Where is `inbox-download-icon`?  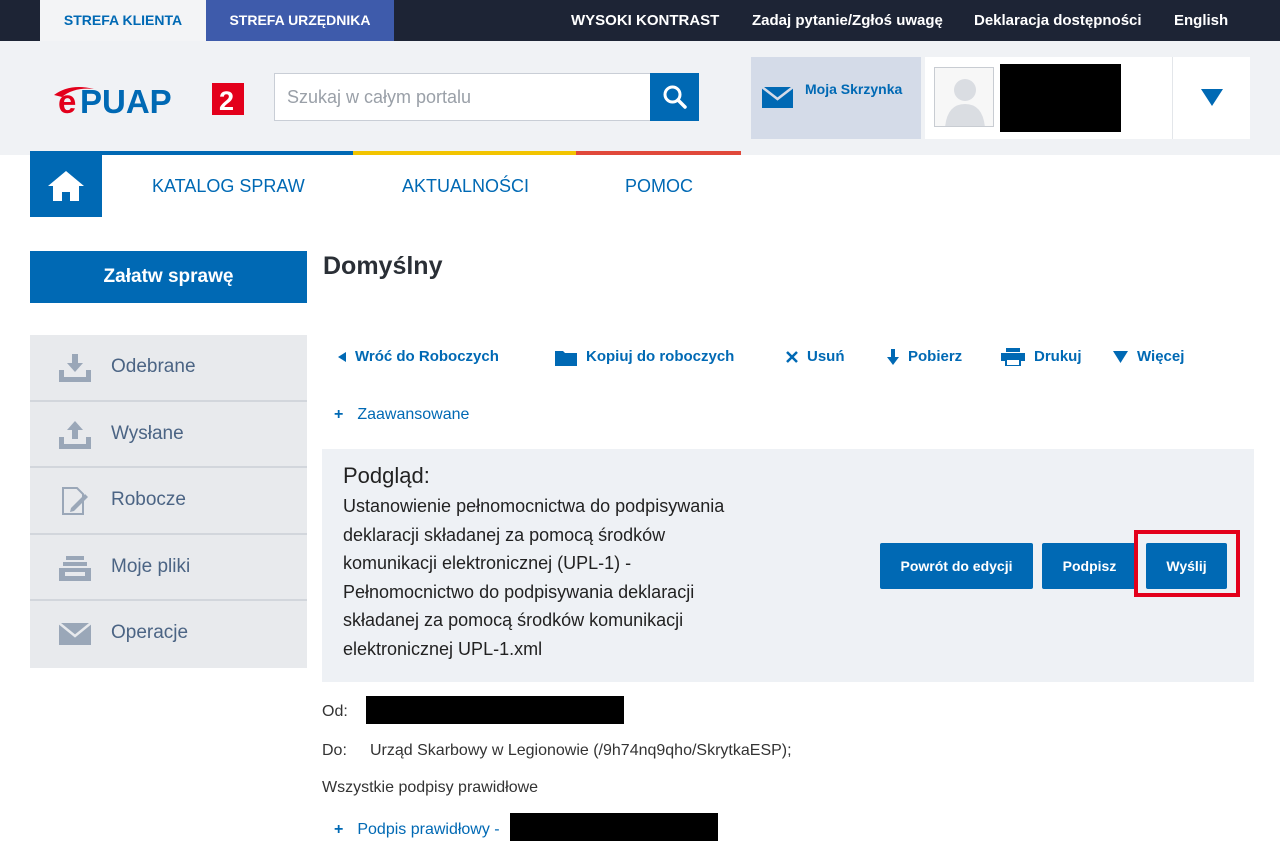 inbox-download-icon is located at coordinates (75, 368).